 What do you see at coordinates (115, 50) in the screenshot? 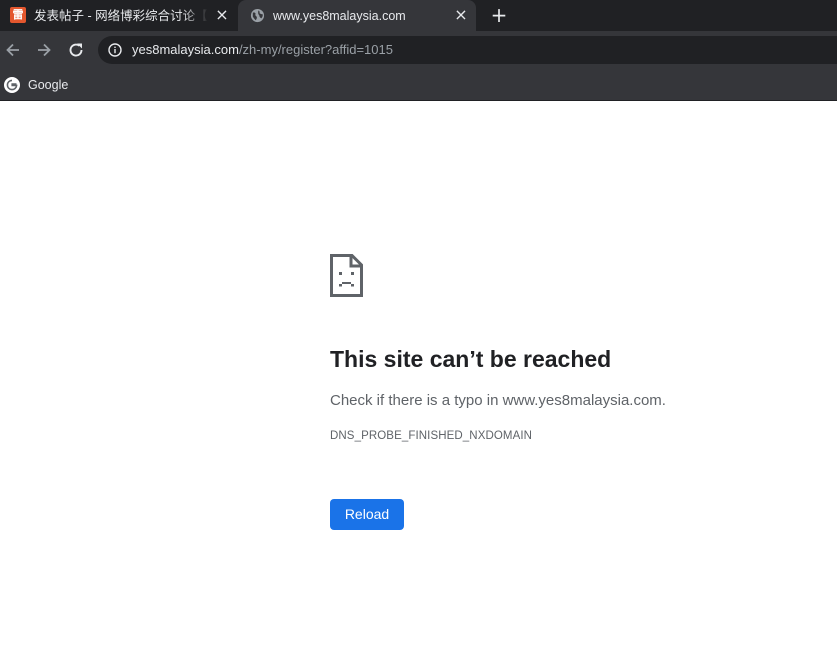
I see `info-icon` at bounding box center [115, 50].